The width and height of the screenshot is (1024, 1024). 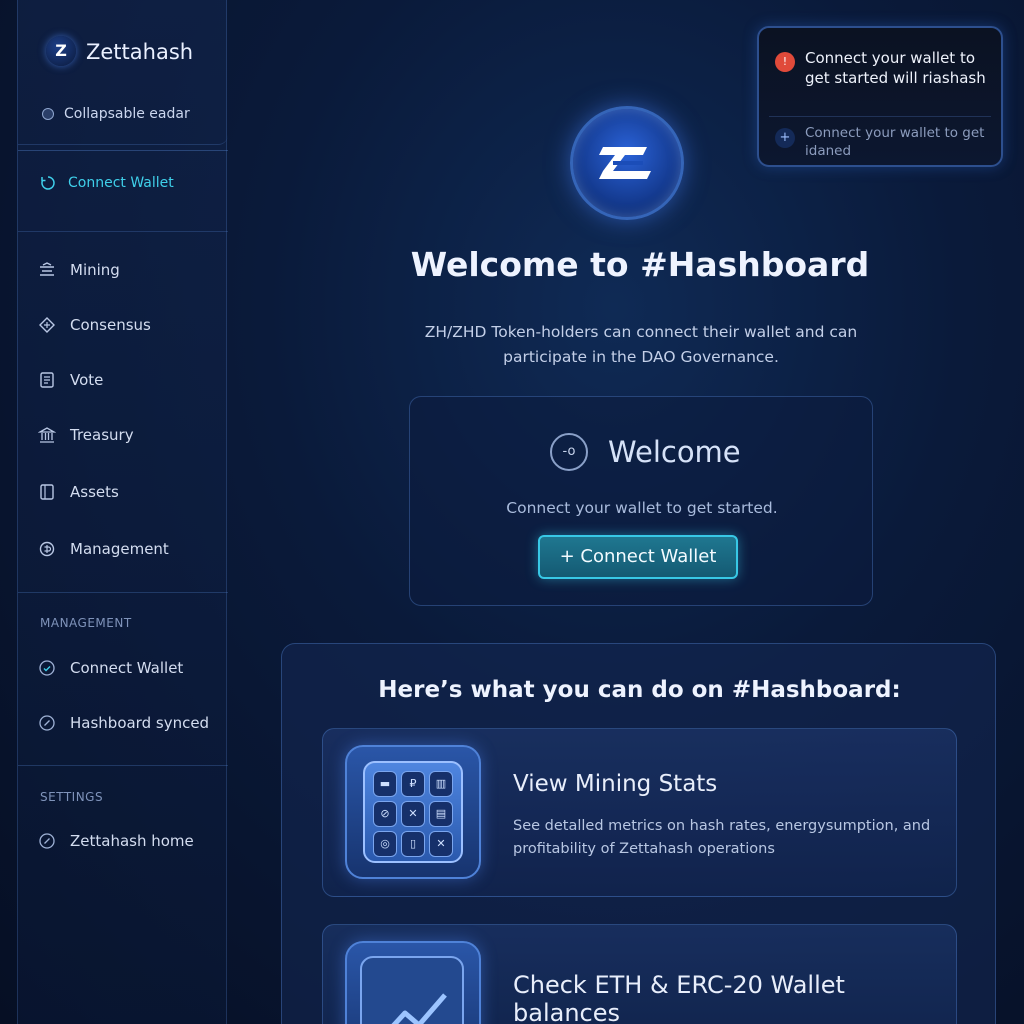 I want to click on key-icon: -o, so click(x=569, y=452).